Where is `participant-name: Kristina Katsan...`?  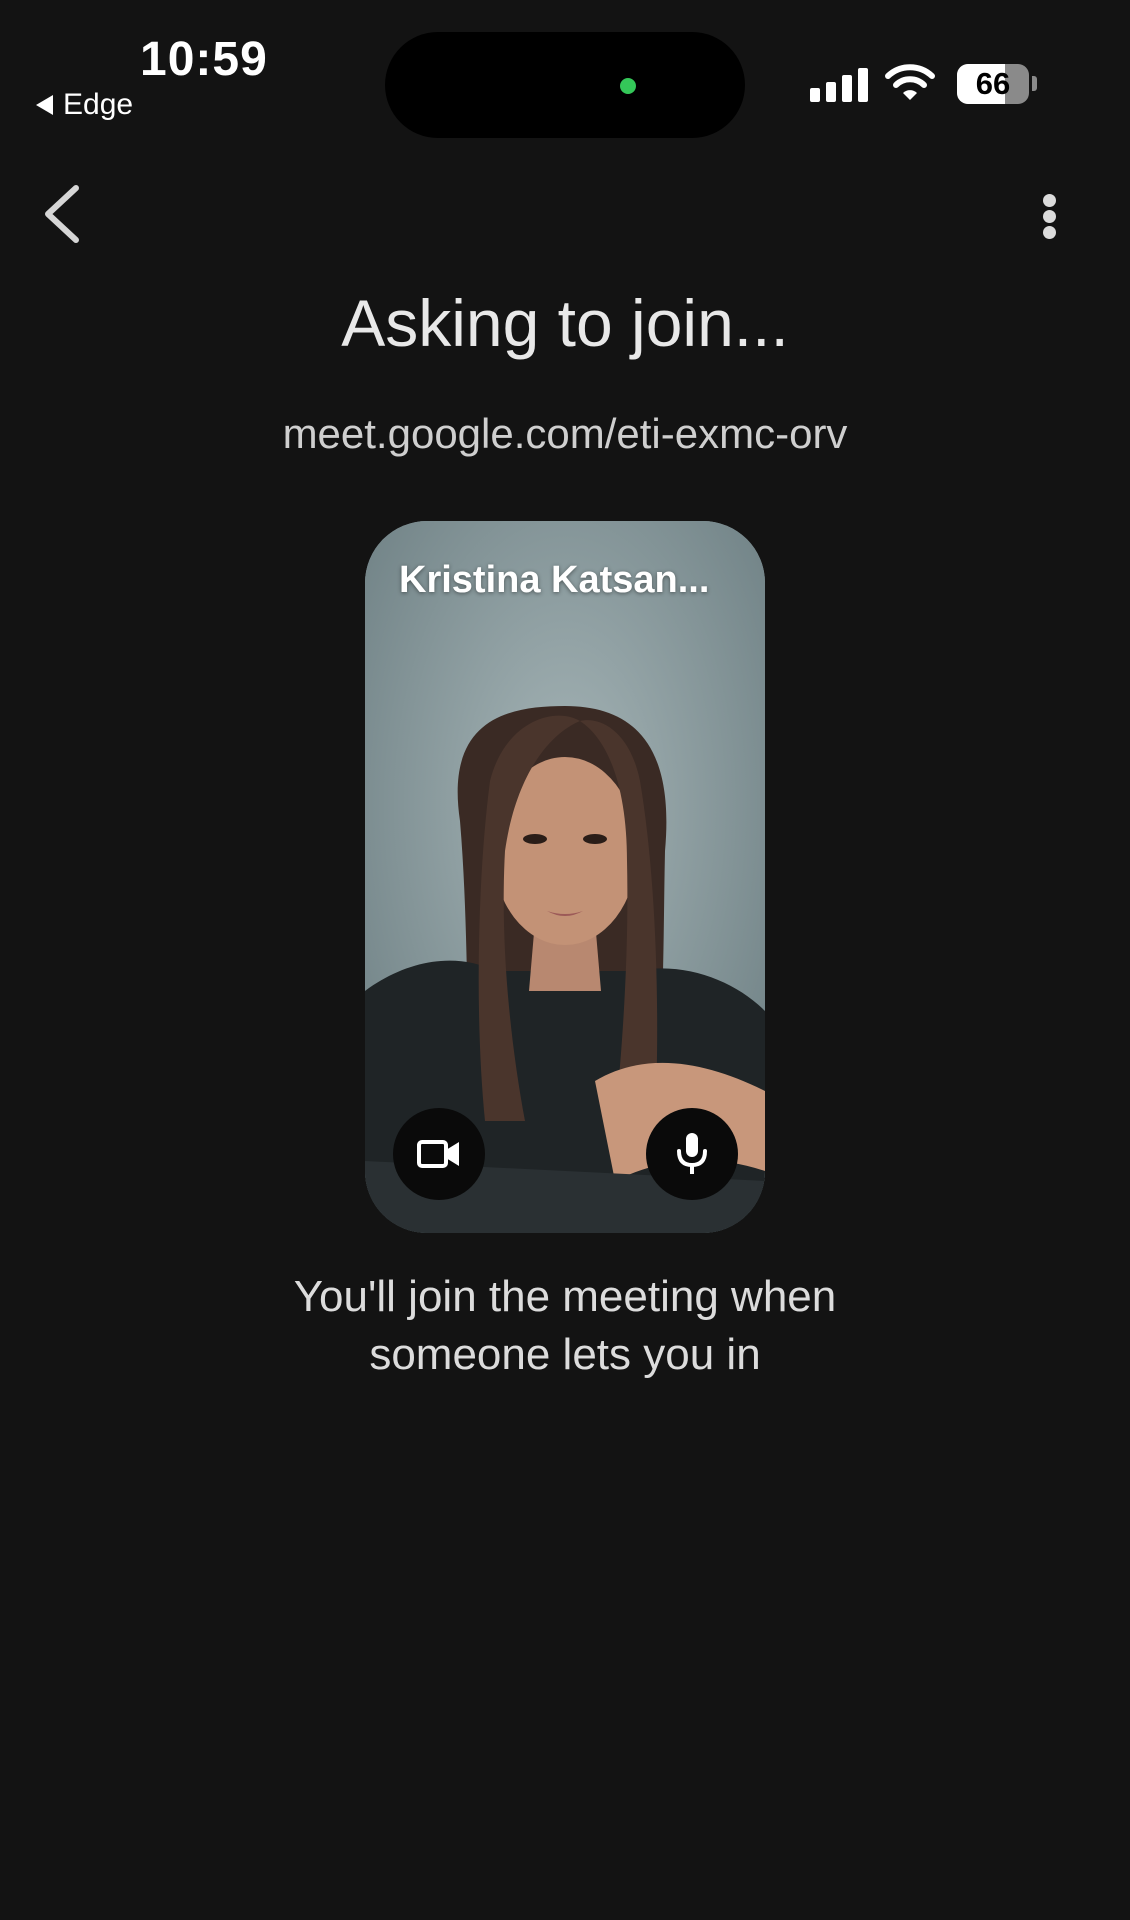
participant-name: Kristina Katsan... is located at coordinates (554, 580).